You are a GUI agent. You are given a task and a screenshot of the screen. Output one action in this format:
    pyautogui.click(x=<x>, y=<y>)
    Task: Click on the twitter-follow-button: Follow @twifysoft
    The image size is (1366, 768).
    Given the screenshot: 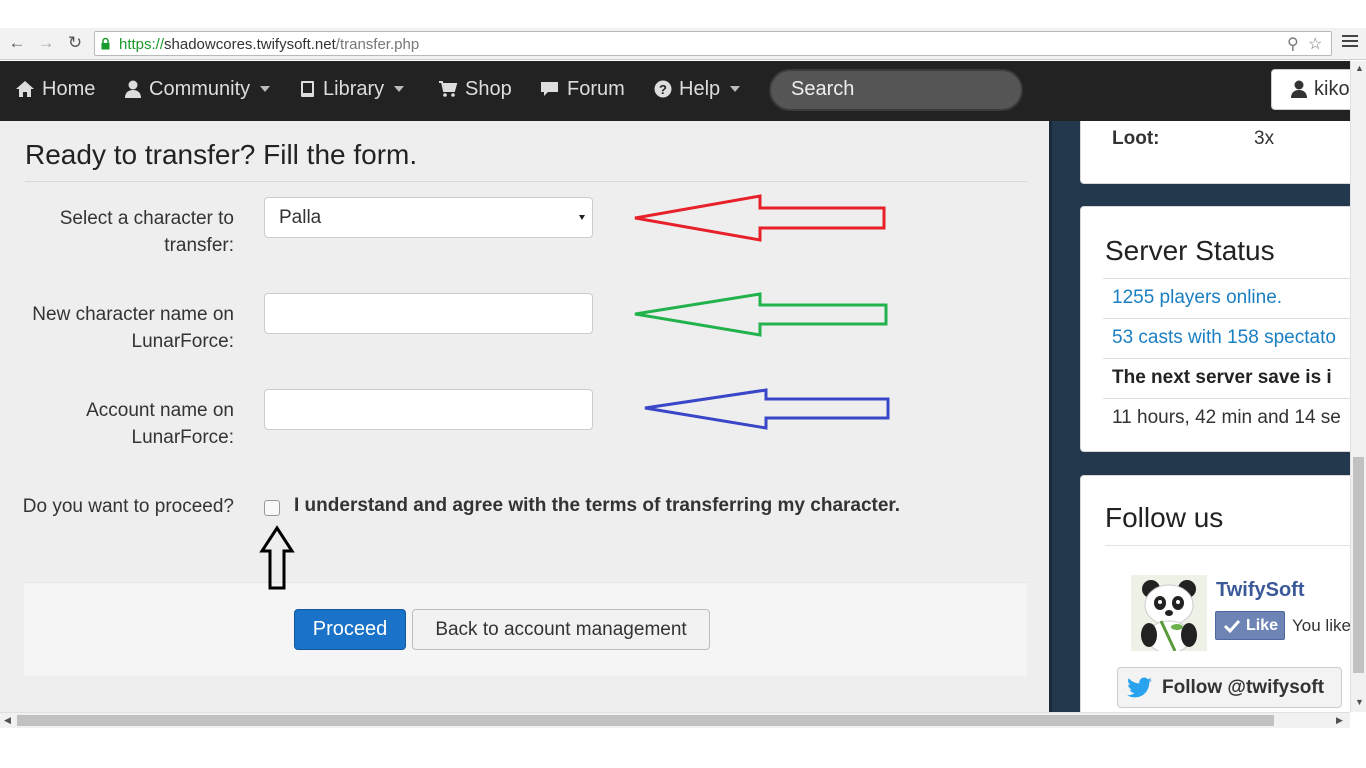 What is the action you would take?
    pyautogui.click(x=1229, y=687)
    